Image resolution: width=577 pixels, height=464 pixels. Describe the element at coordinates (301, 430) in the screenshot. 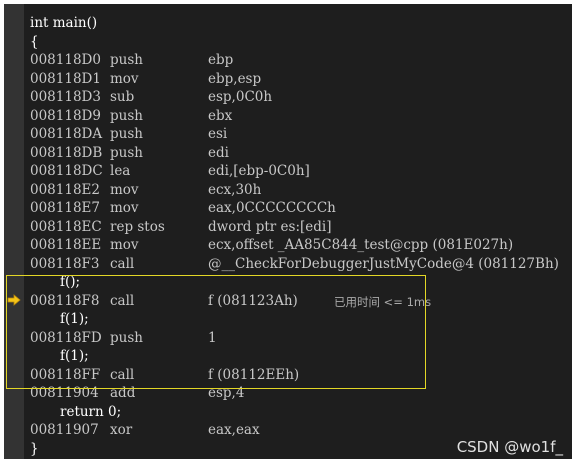

I see `asm-line: 00811907 xor eax,eax` at that location.